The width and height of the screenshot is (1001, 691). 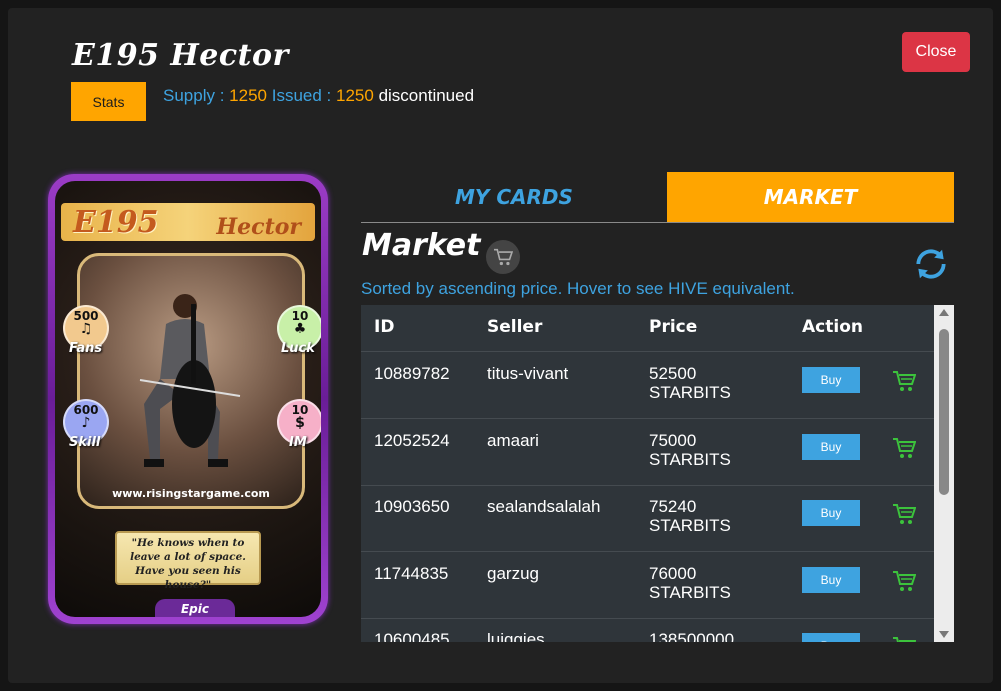 I want to click on table-row: 12052524 amaari 75000 STARBITS Buy, so click(x=648, y=452).